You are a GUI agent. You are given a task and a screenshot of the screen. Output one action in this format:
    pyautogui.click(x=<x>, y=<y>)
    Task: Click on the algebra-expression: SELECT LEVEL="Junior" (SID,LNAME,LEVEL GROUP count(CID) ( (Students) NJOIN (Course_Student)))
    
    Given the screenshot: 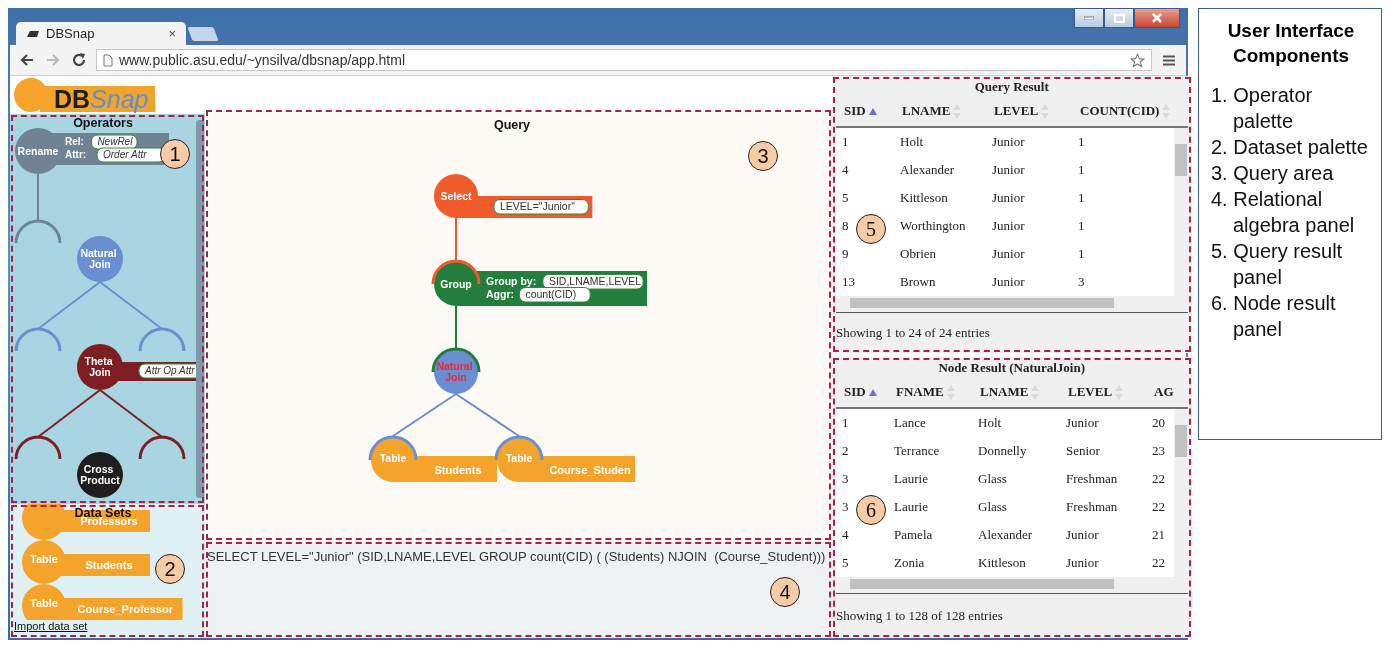 What is the action you would take?
    pyautogui.click(x=516, y=556)
    